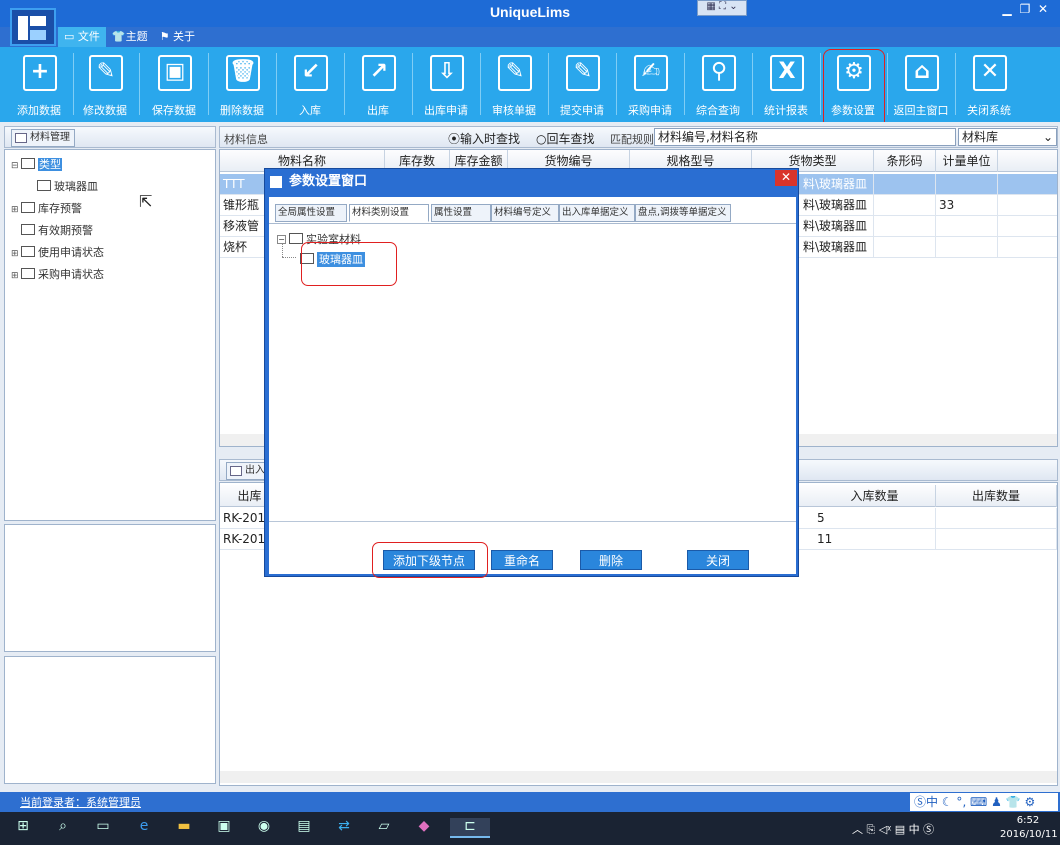 This screenshot has width=1060, height=845. Describe the element at coordinates (344, 828) in the screenshot. I see `teamviewer-icon: ⇄` at that location.